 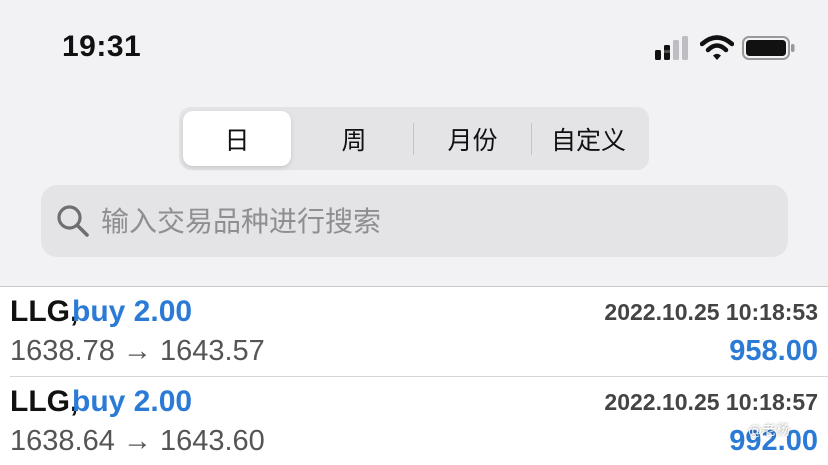 I want to click on trade-timestamp: 2022.10.25 10:18:53, so click(x=711, y=312).